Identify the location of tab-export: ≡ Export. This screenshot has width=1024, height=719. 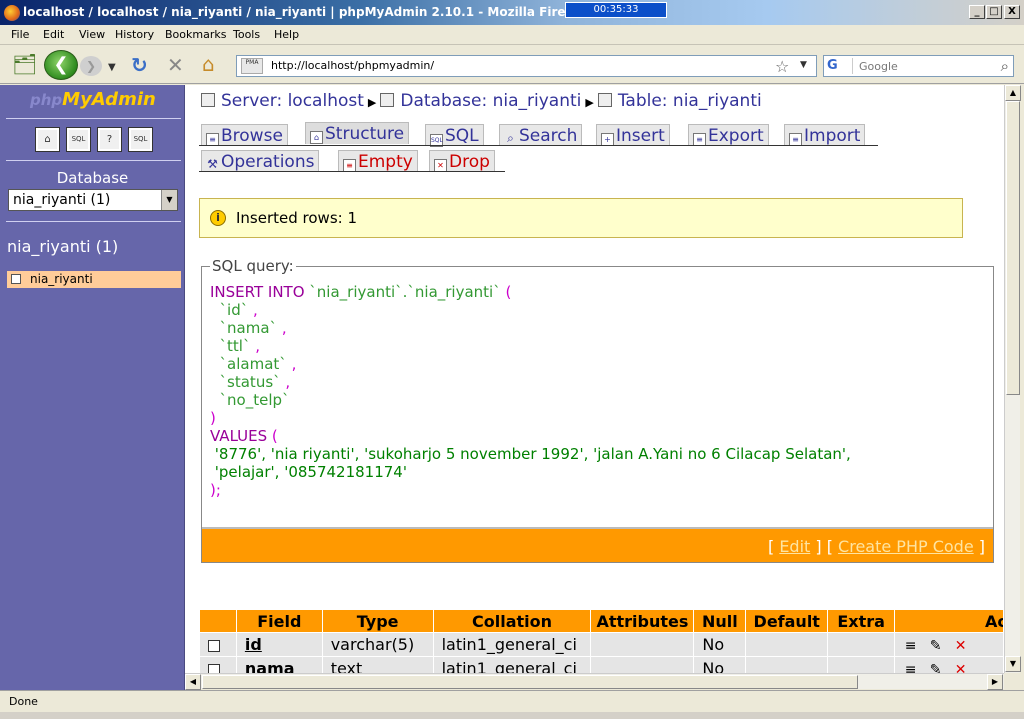
(728, 135).